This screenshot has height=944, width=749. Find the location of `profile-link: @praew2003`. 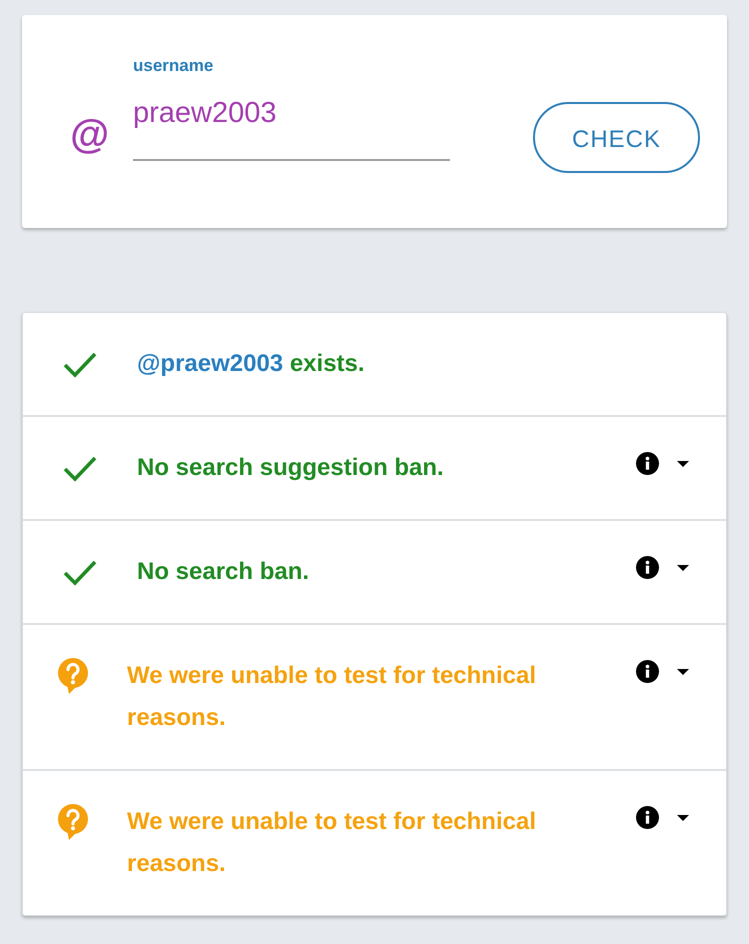

profile-link: @praew2003 is located at coordinates (210, 363).